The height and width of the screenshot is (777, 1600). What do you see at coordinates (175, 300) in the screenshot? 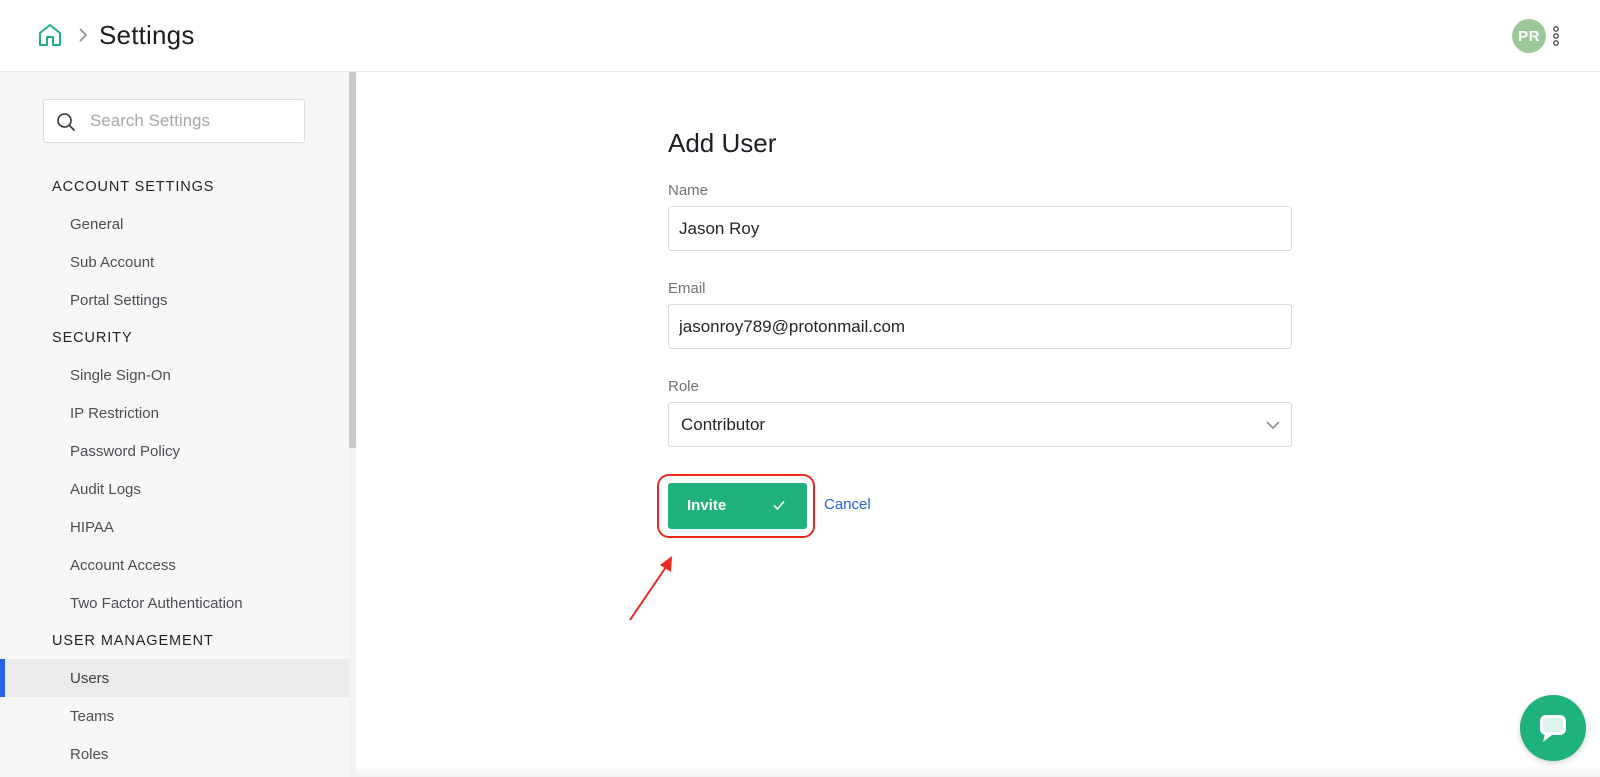
I see `sidebar-item-portal-settings: Portal Settings` at bounding box center [175, 300].